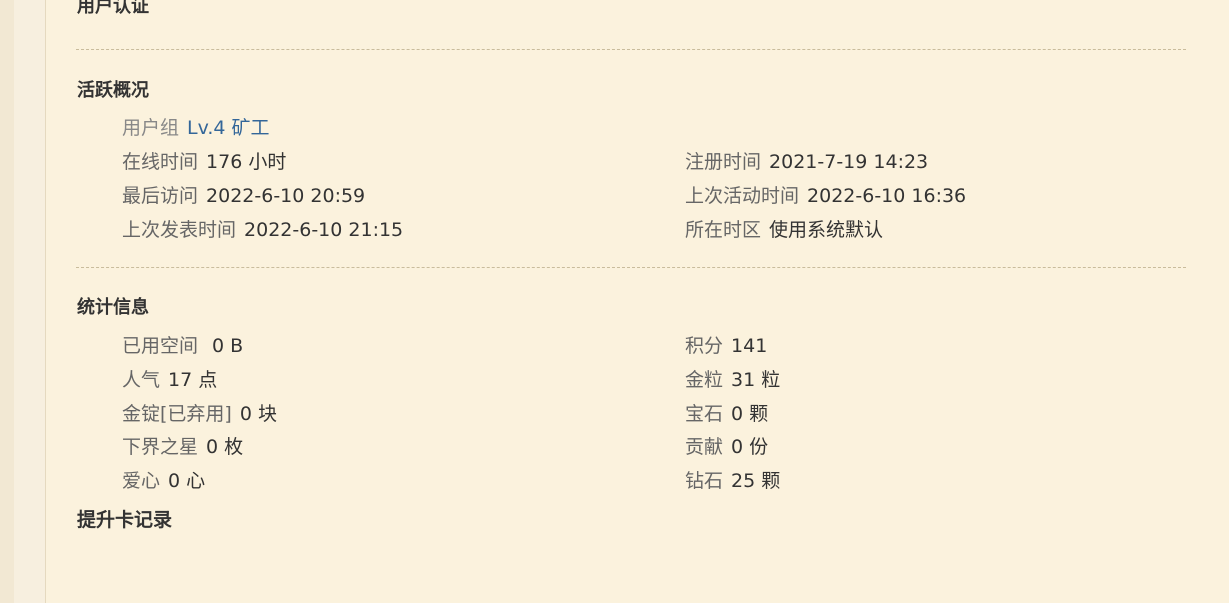 This screenshot has height=603, width=1229. What do you see at coordinates (750, 414) in the screenshot?
I see `gem-value: 0 颗` at bounding box center [750, 414].